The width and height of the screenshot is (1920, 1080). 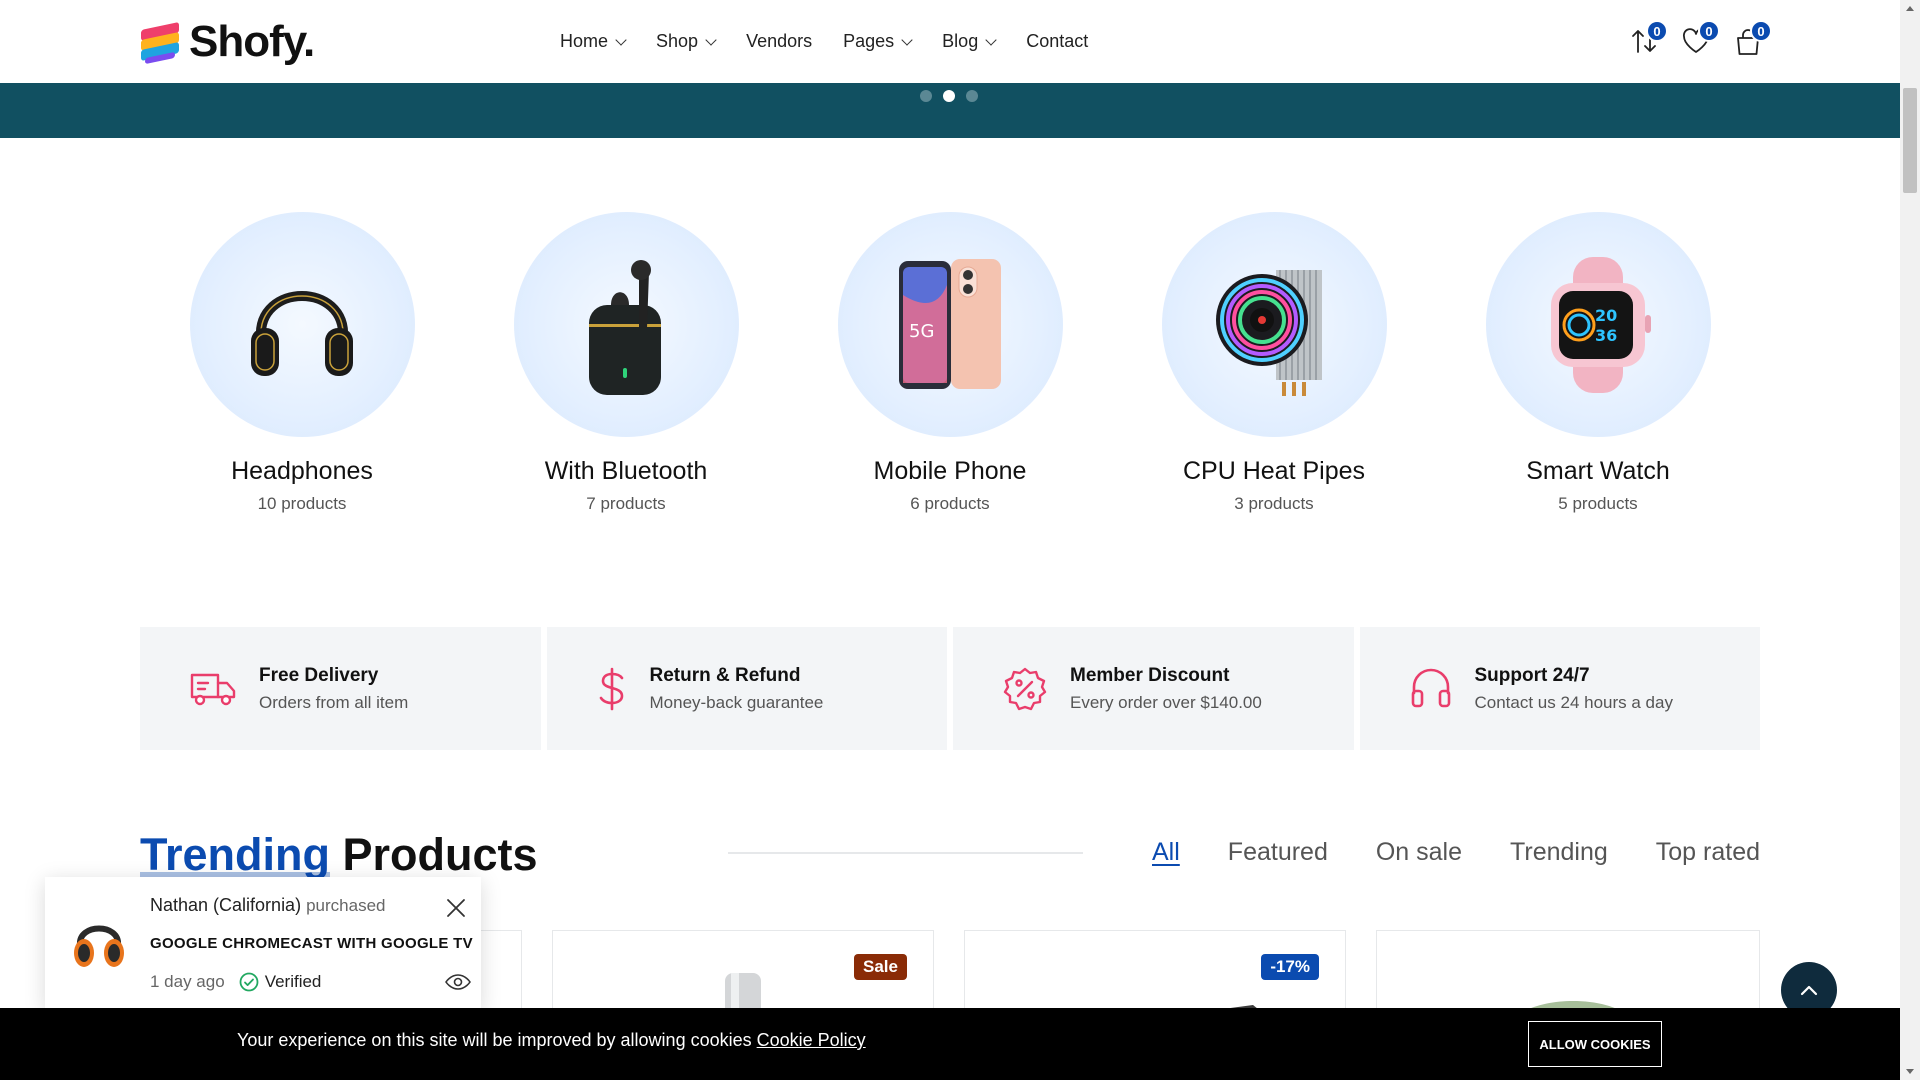 What do you see at coordinates (1606, 315) in the screenshot?
I see `svg-text: 20` at bounding box center [1606, 315].